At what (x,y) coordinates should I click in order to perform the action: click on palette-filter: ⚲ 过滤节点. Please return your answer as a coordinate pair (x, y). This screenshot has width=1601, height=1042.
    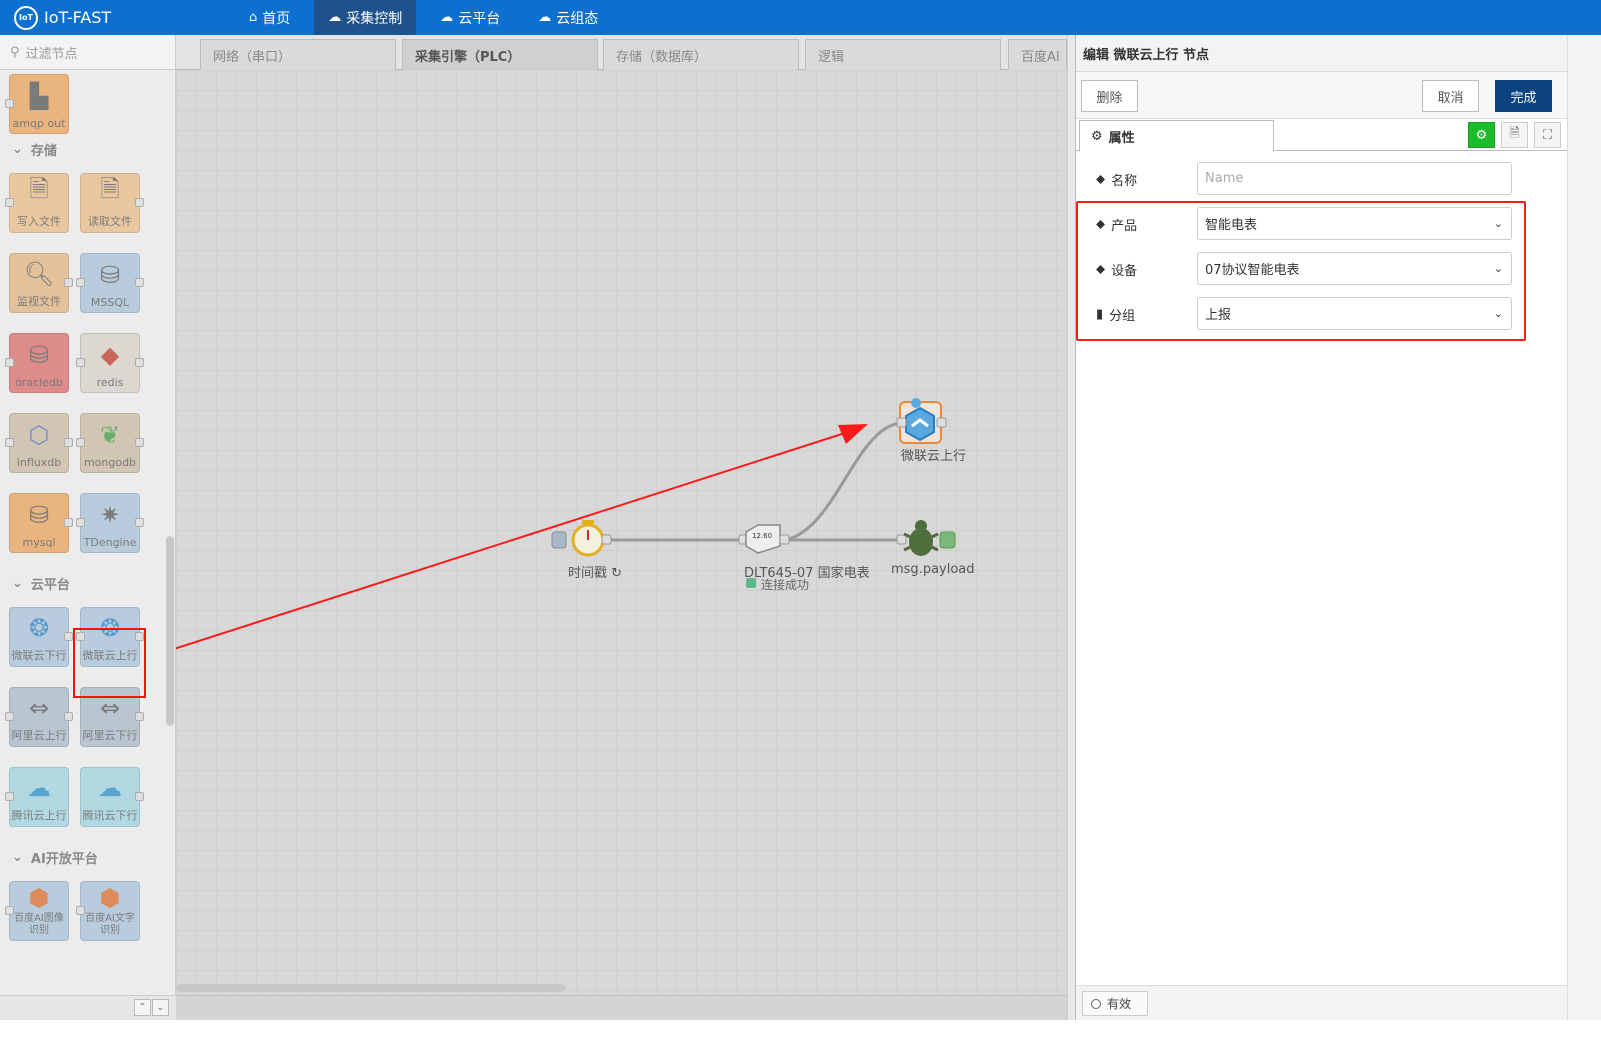
    Looking at the image, I should click on (87, 52).